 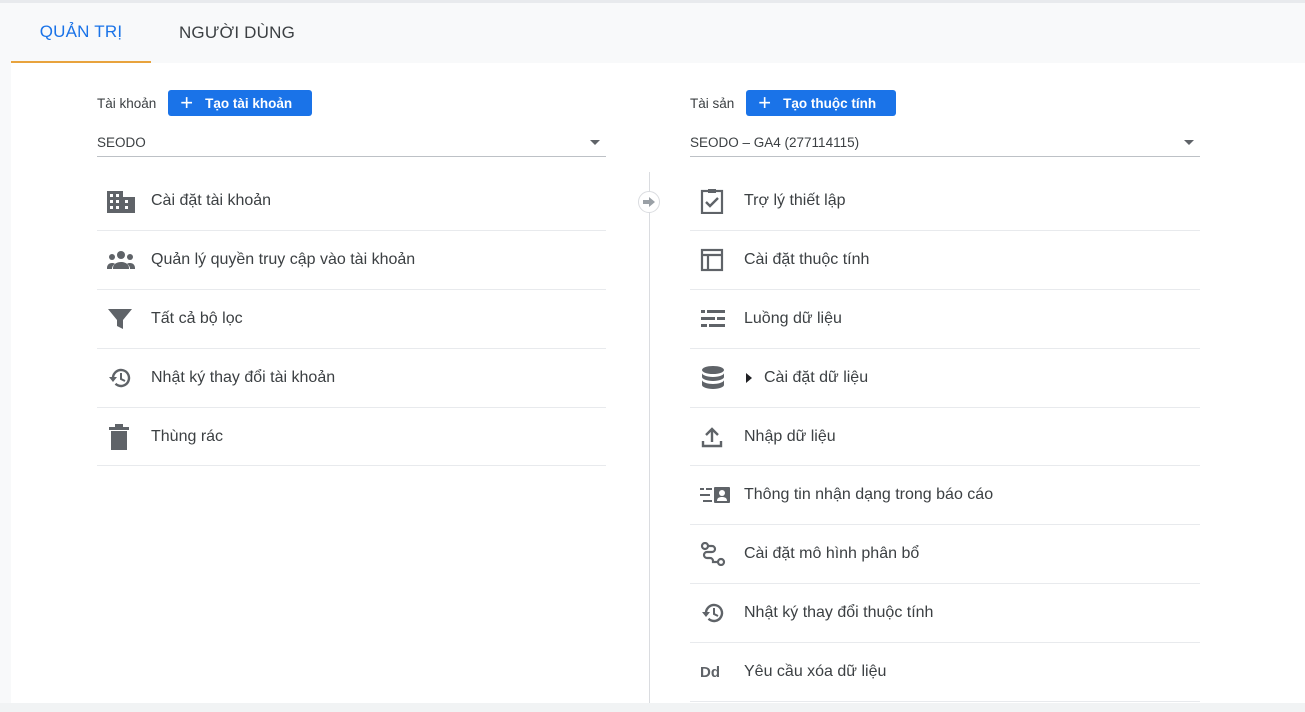 What do you see at coordinates (121, 142) in the screenshot?
I see `account-select-value: SEODO` at bounding box center [121, 142].